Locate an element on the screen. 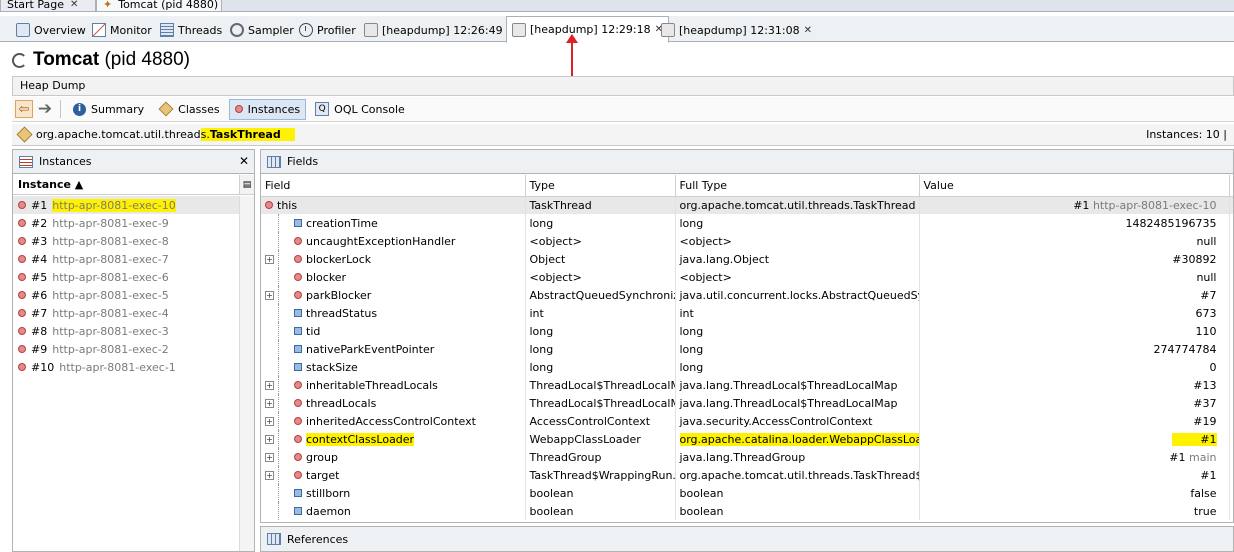 The width and height of the screenshot is (1234, 552). field-row: + blockerLock Object java.lang.Object #30892 is located at coordinates (747, 259).